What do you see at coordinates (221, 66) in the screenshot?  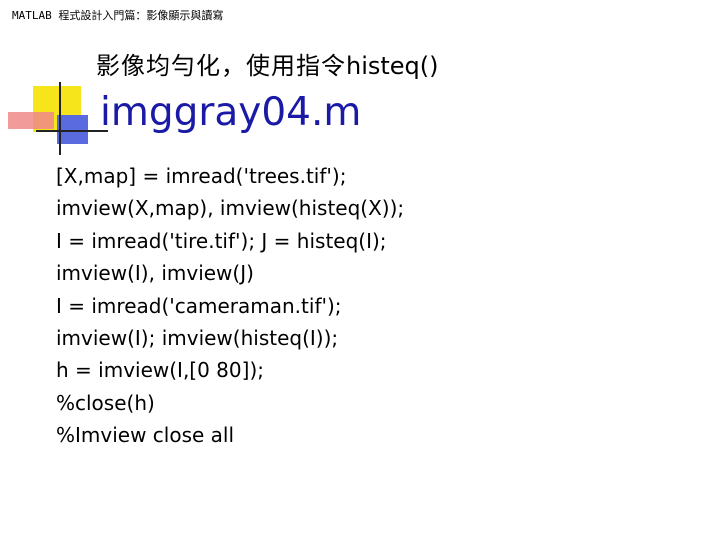 I see `subtitle-chinese: 影像均勻化，使用指令` at bounding box center [221, 66].